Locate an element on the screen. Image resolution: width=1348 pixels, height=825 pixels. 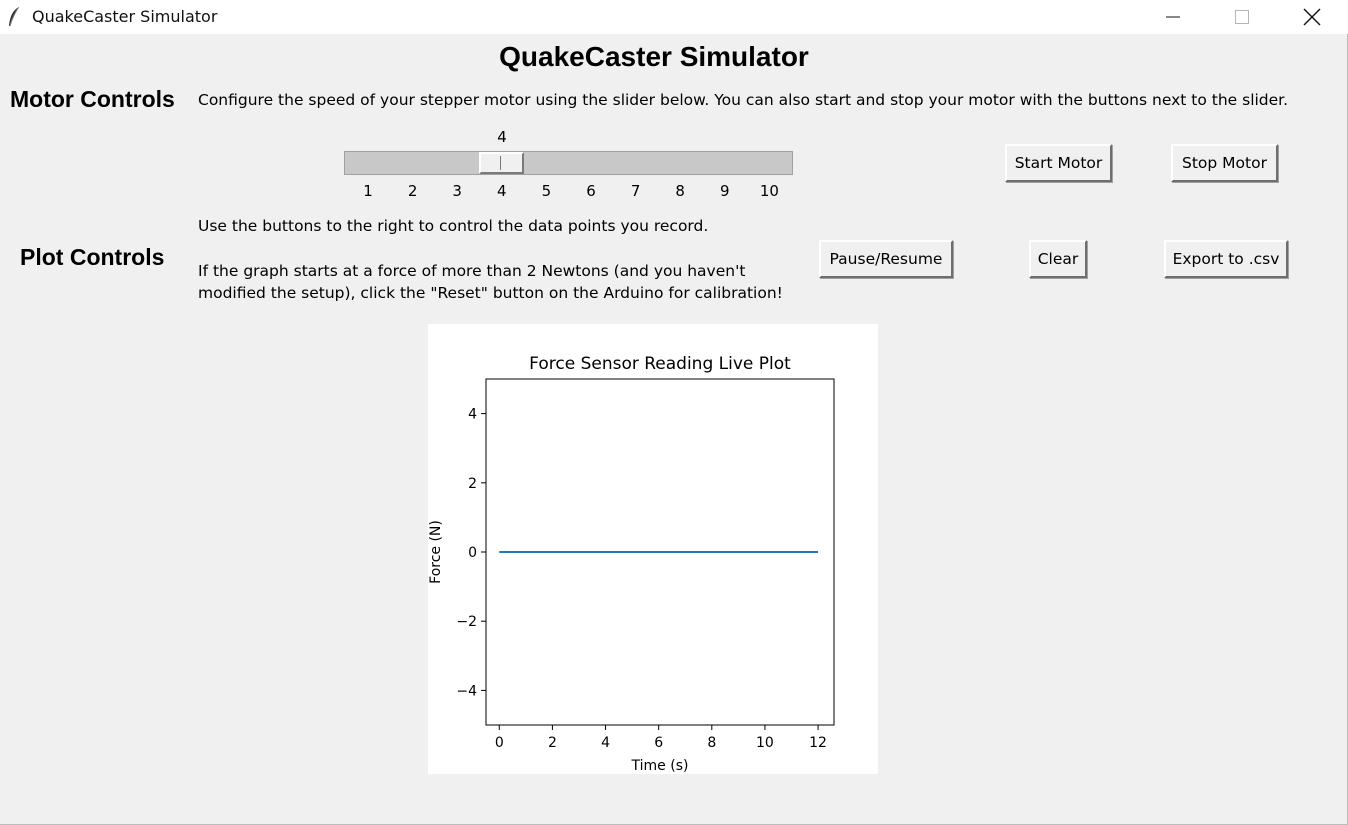
x-tick-label: 12 is located at coordinates (818, 743).